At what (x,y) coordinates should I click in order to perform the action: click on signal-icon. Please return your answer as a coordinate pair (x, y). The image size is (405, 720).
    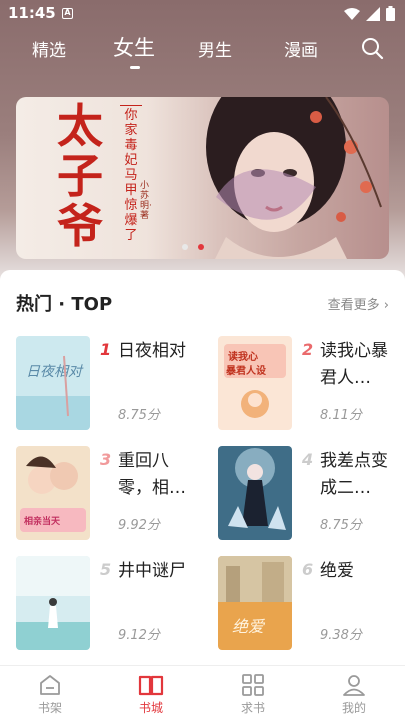
    Looking at the image, I should click on (373, 13).